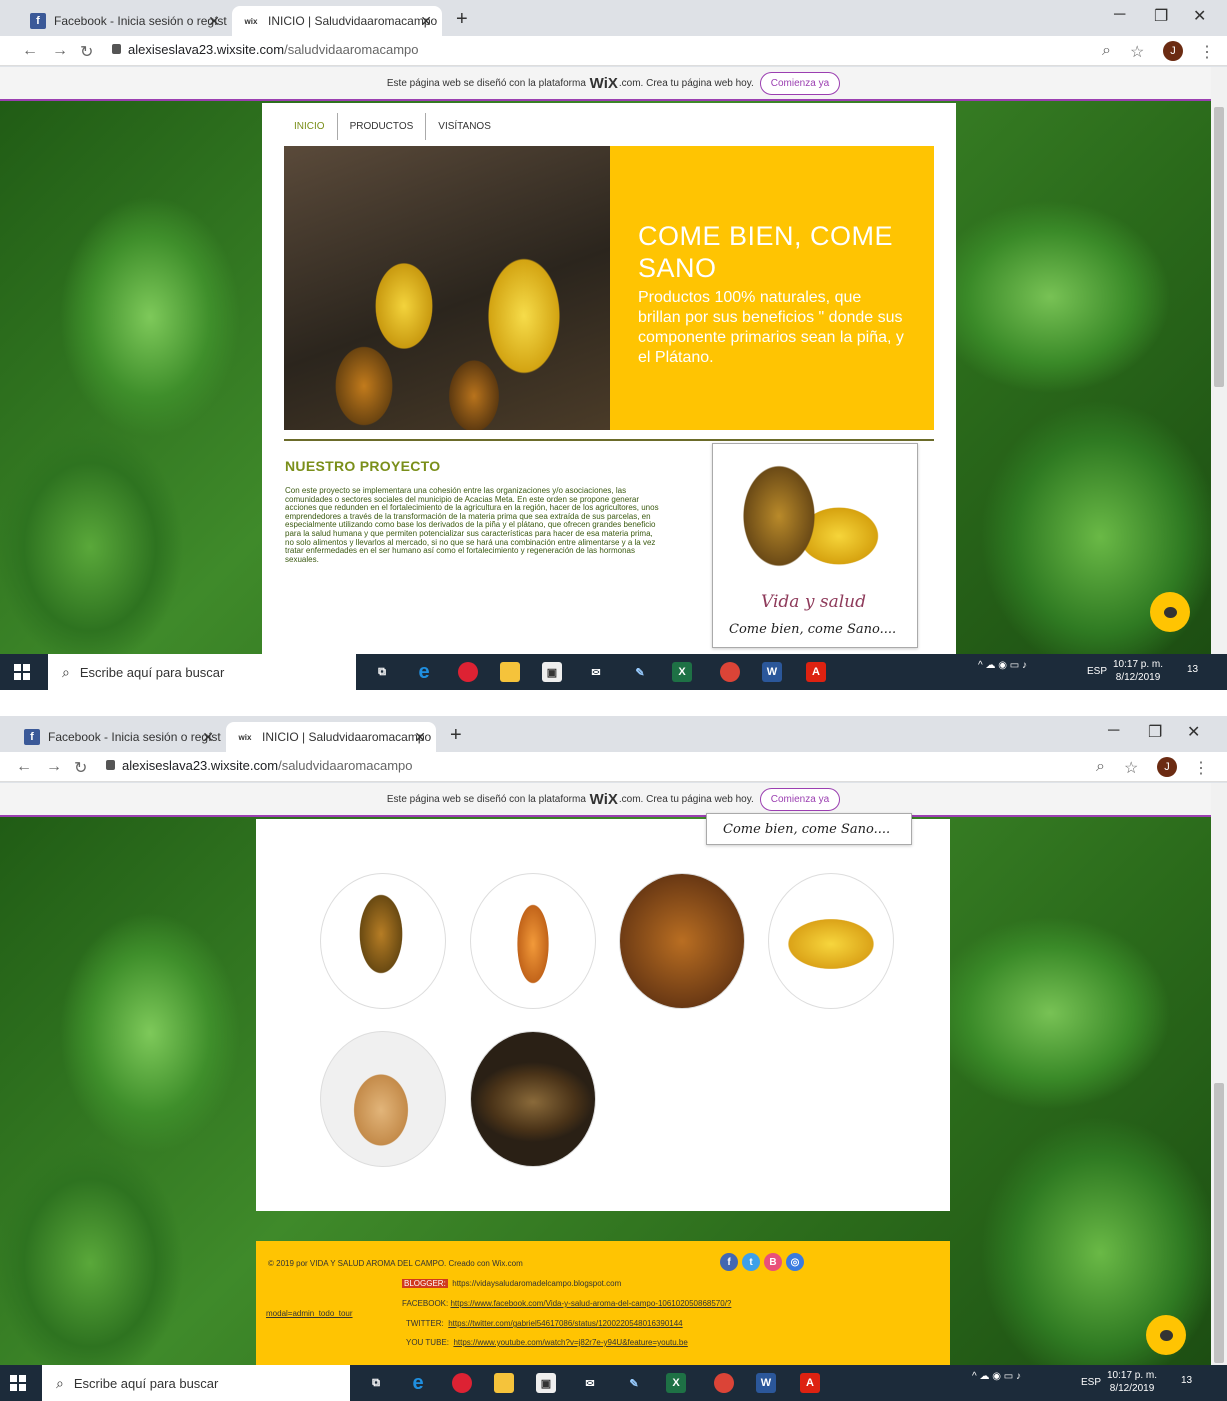 Image resolution: width=1227 pixels, height=1401 pixels. What do you see at coordinates (310, 126) in the screenshot?
I see `nav-inicio: INICIO` at bounding box center [310, 126].